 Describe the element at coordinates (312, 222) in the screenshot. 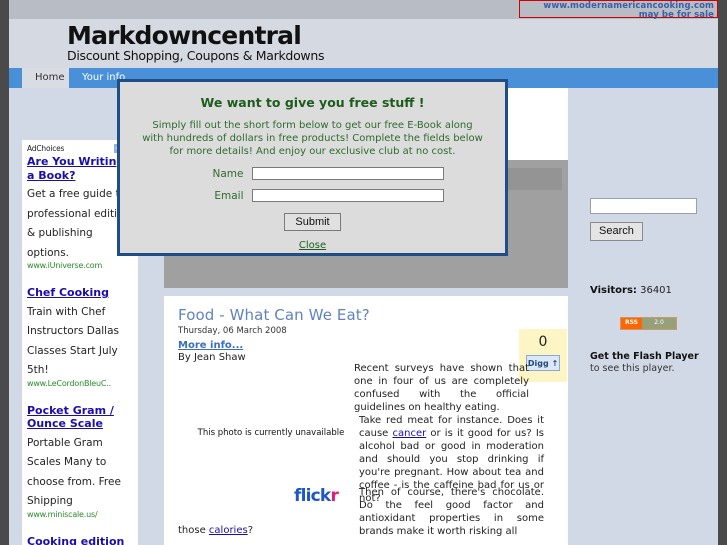

I see `submit-button: Submit` at that location.